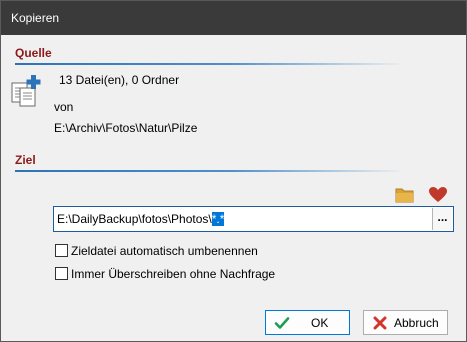  What do you see at coordinates (164, 251) in the screenshot?
I see `auto-rename-label: Zieldatei automatisch umbenennen` at bounding box center [164, 251].